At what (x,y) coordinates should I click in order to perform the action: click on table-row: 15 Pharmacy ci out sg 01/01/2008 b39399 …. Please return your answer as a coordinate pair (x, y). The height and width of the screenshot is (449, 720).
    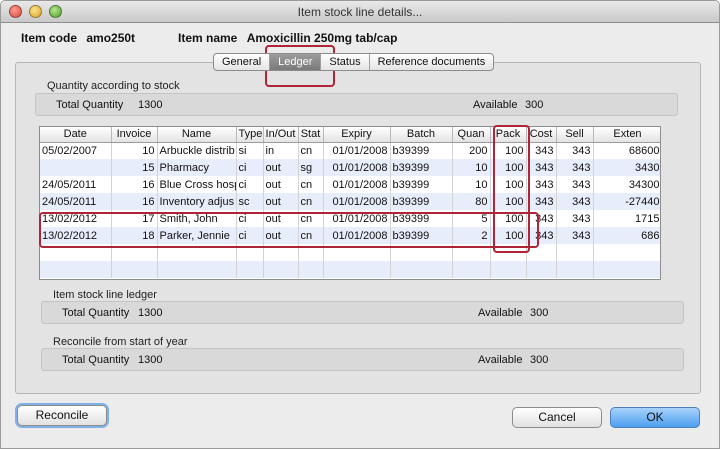
    Looking at the image, I should click on (350, 167).